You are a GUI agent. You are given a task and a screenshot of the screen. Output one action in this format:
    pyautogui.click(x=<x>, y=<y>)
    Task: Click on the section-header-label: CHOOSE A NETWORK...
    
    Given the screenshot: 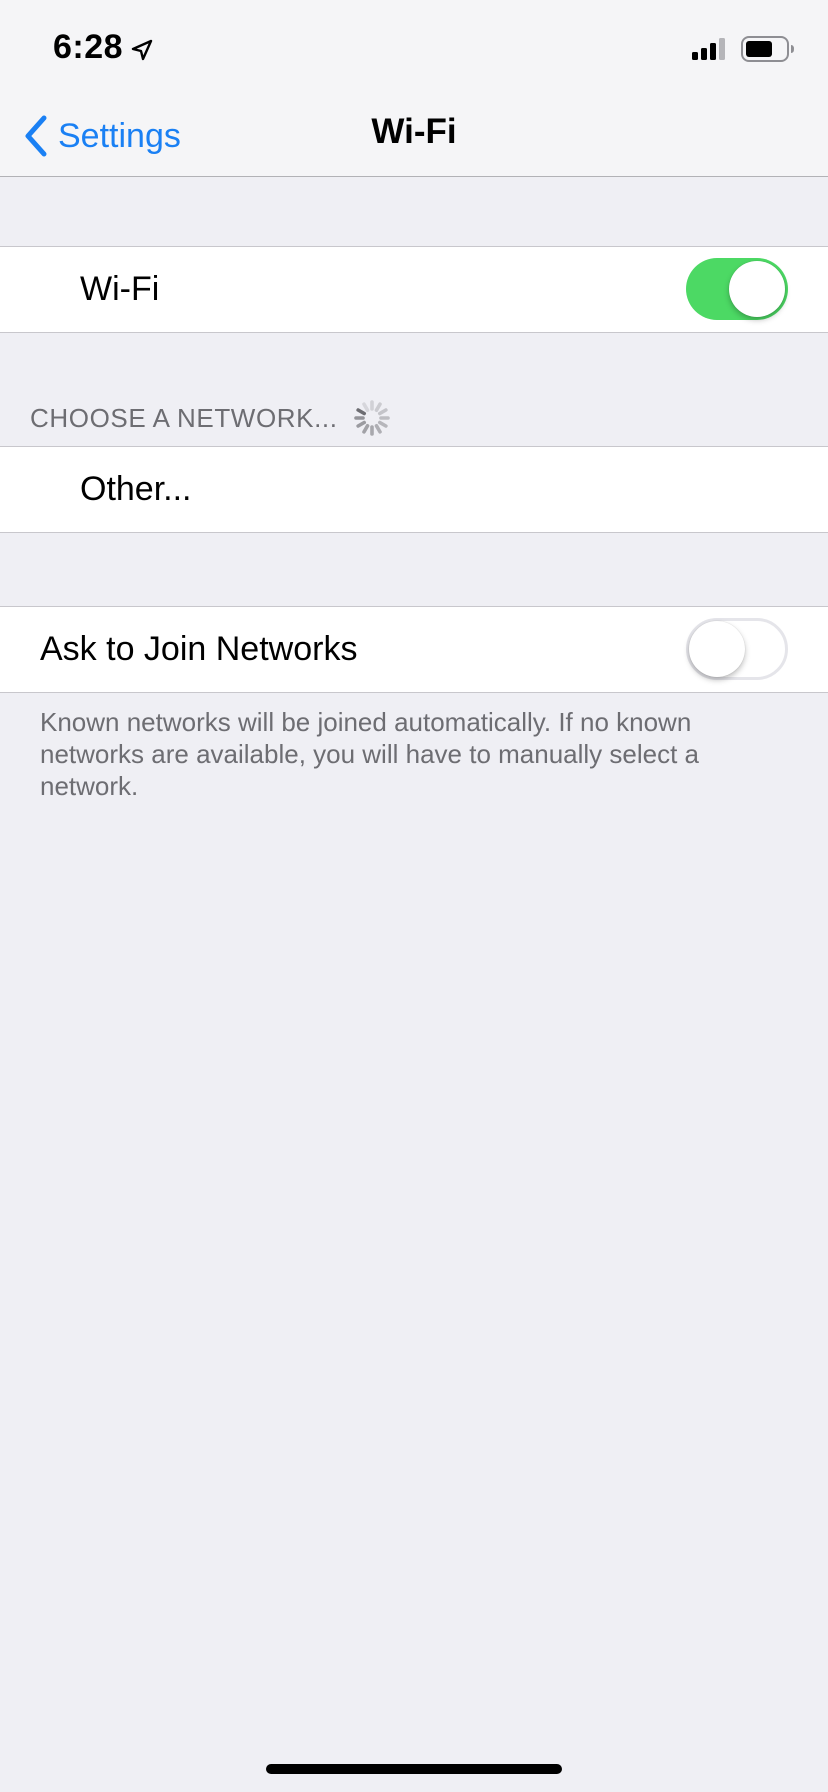 What is the action you would take?
    pyautogui.click(x=184, y=417)
    